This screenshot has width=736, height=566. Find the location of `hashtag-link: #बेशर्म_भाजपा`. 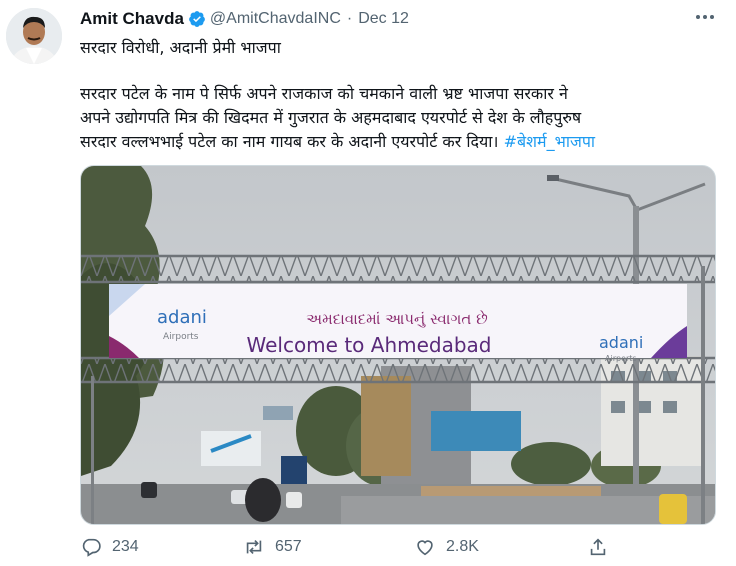

hashtag-link: #बेशर्म_भाजपा is located at coordinates (550, 141).